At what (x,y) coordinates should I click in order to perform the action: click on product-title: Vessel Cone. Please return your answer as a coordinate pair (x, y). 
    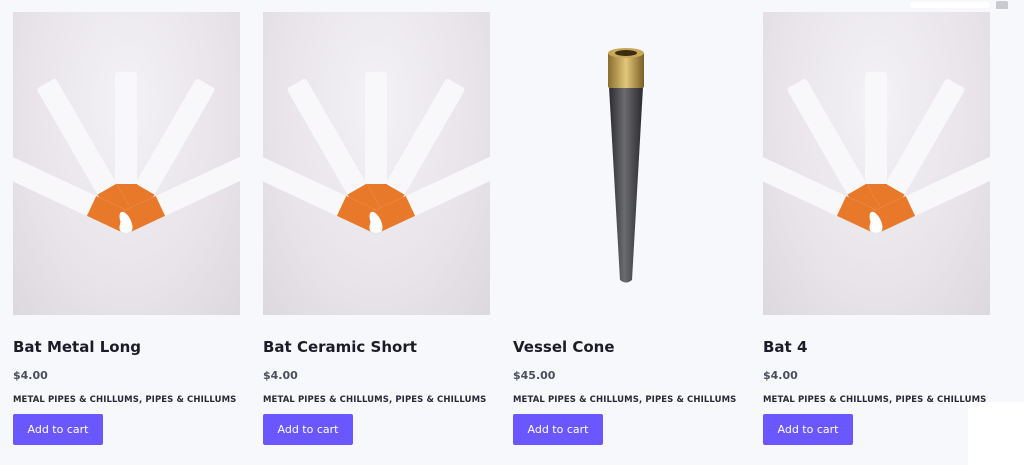
    Looking at the image, I should click on (564, 347).